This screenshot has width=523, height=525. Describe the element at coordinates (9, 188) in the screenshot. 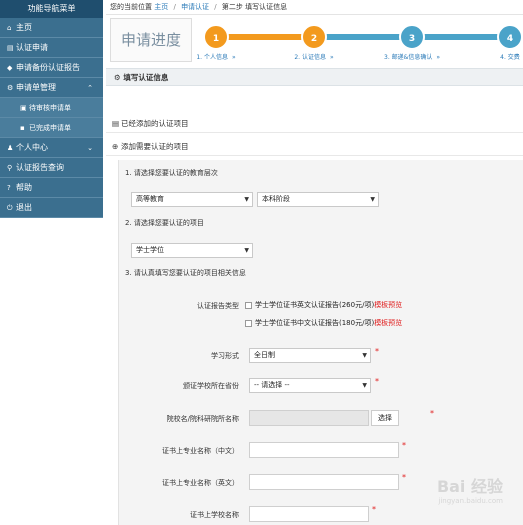

I see `help-icon: ?` at that location.